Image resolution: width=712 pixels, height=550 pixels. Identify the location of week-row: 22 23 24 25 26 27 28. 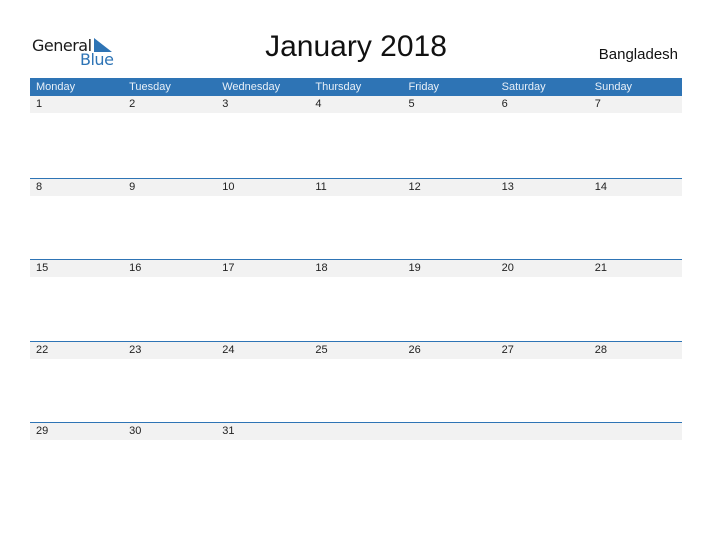
(356, 381).